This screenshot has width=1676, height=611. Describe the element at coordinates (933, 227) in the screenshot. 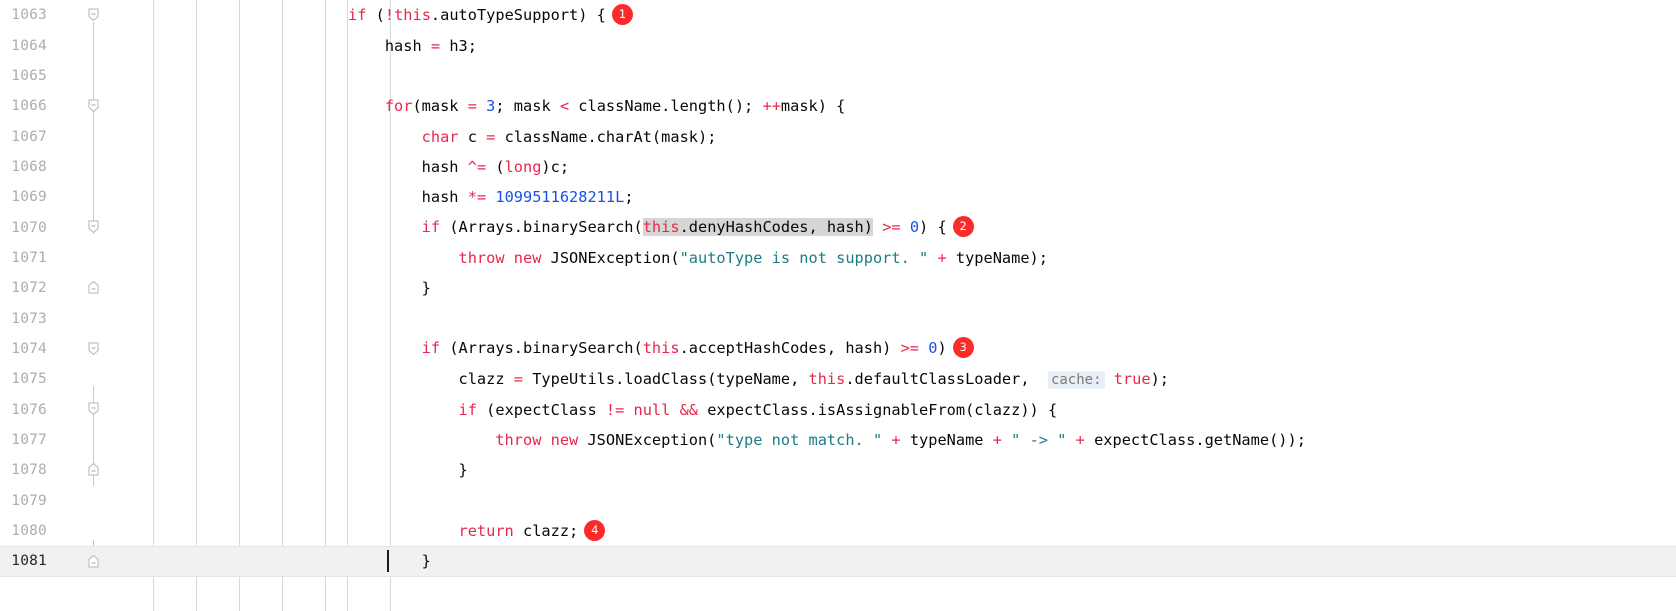

I see `token-plain: ) {` at that location.